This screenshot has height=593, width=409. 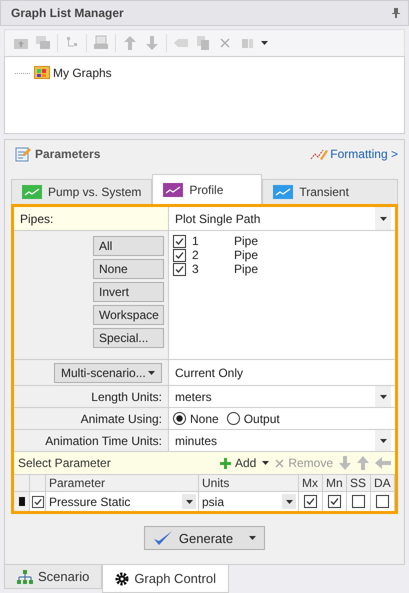 I want to click on column-header: Units, so click(x=249, y=483).